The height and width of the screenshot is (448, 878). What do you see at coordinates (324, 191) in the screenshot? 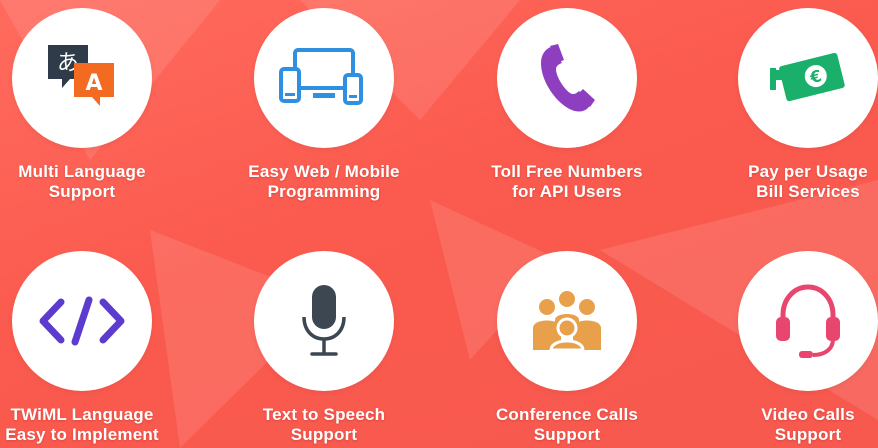
I see `feature-label-line2: Programming` at bounding box center [324, 191].